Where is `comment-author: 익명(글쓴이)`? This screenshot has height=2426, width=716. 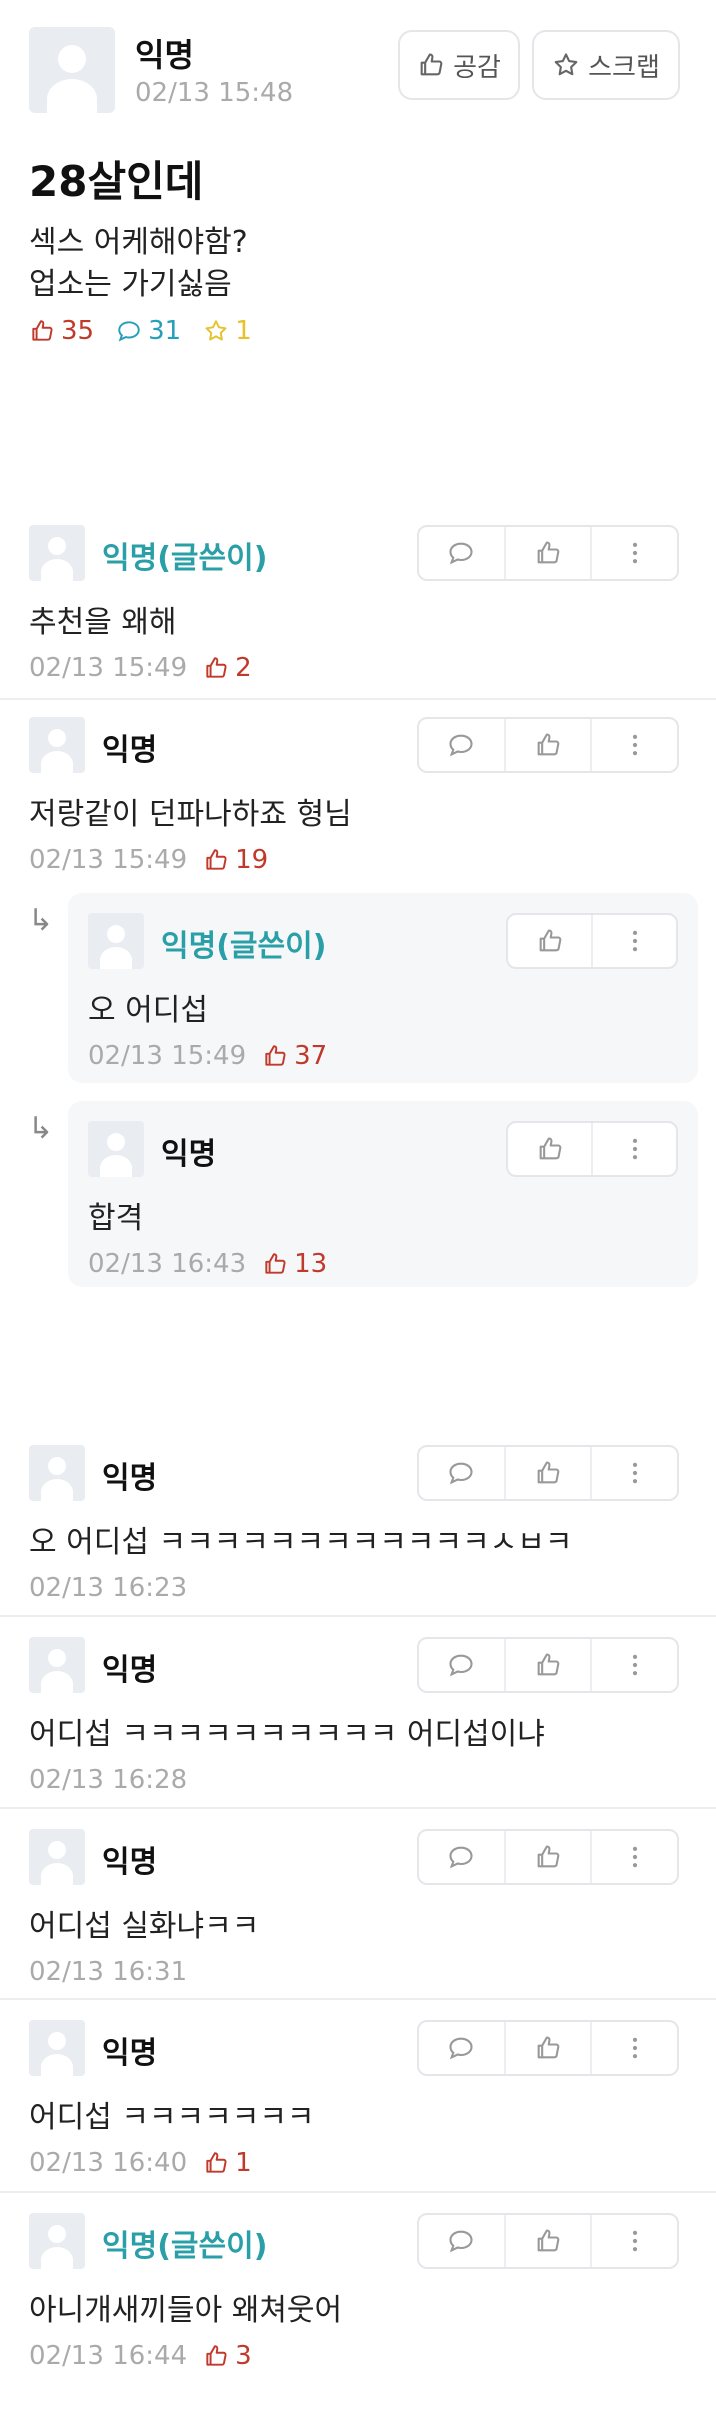 comment-author: 익명(글쓴이) is located at coordinates (185, 558).